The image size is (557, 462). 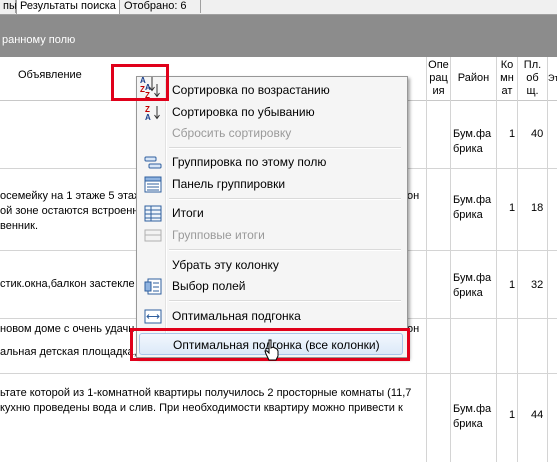 What do you see at coordinates (236, 316) in the screenshot?
I see `menu-item-label: Оптимальная подгонка` at bounding box center [236, 316].